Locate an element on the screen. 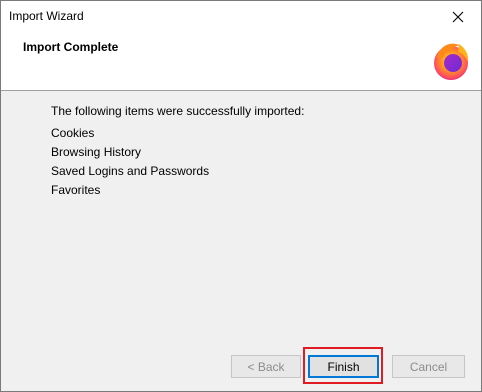  page-title: Import Complete is located at coordinates (71, 47).